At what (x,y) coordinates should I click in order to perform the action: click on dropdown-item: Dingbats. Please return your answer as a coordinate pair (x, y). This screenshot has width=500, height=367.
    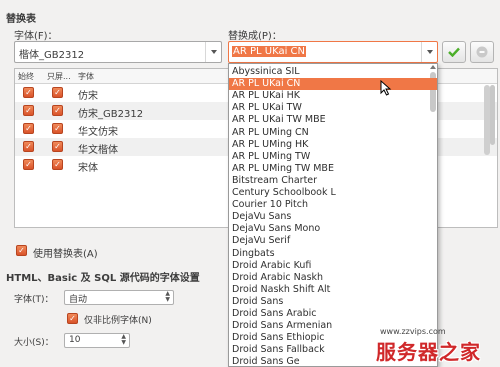
    Looking at the image, I should click on (333, 254).